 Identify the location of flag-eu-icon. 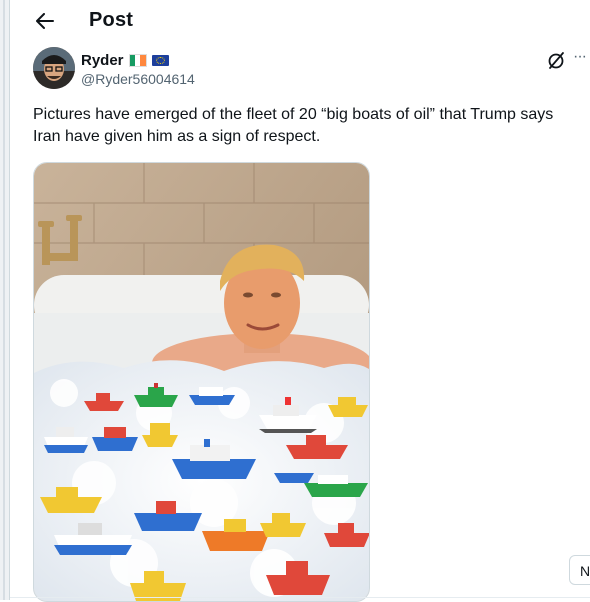
(160, 60).